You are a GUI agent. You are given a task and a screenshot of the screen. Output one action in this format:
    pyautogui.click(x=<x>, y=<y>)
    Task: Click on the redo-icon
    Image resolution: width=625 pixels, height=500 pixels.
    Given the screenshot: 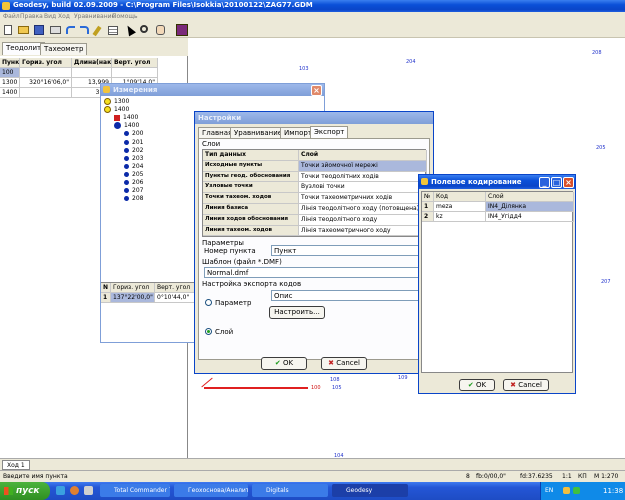 What is the action you would take?
    pyautogui.click(x=84, y=30)
    